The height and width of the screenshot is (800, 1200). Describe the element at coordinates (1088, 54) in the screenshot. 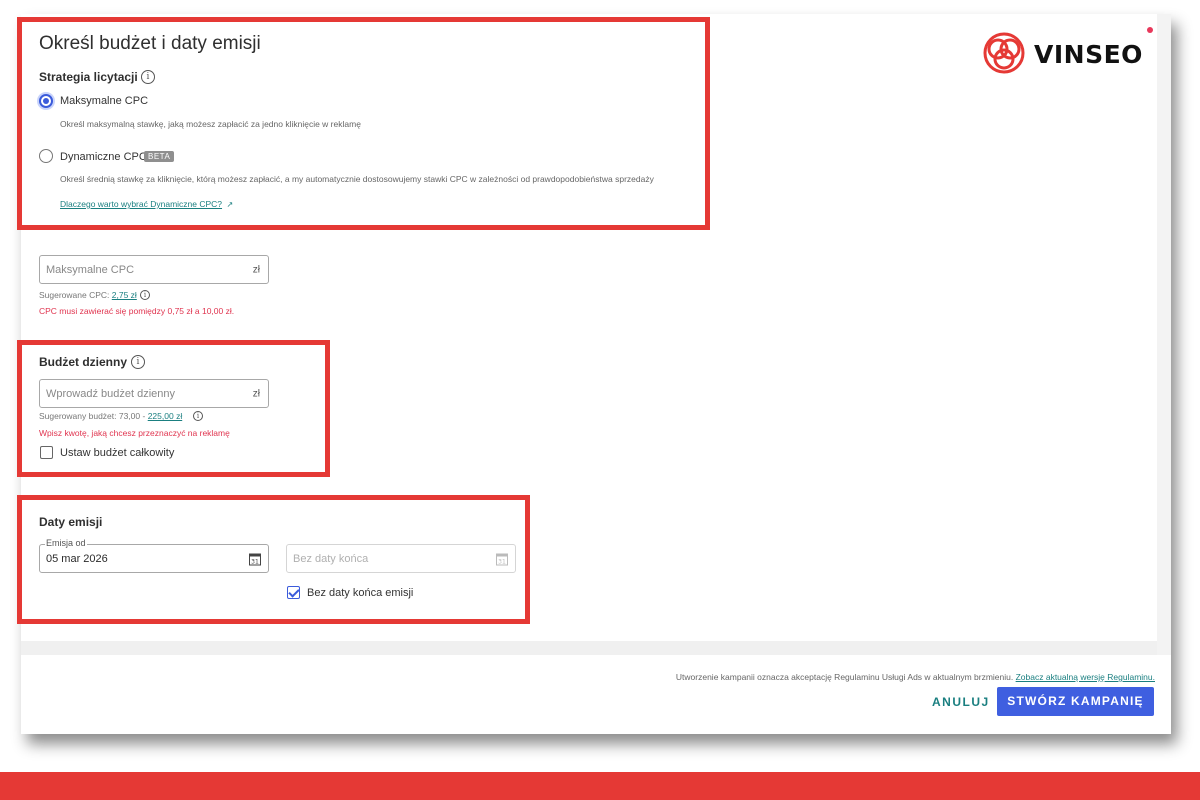

I see `logo-text: VINSEO` at that location.